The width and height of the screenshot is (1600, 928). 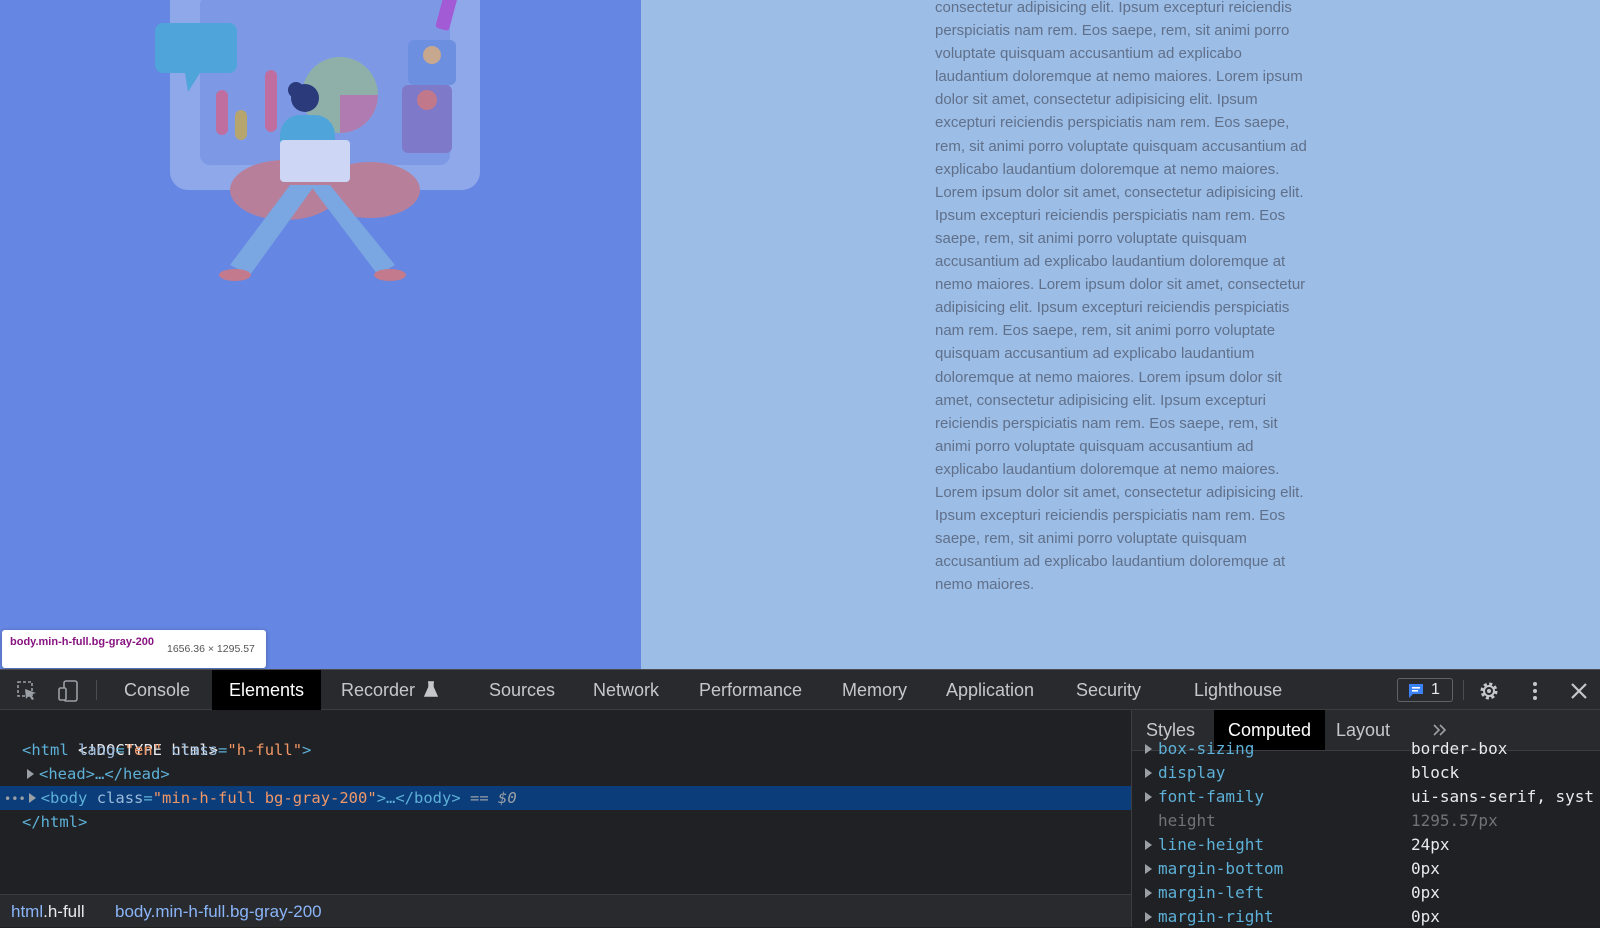 What do you see at coordinates (1216, 916) in the screenshot?
I see `prop-name: margin-right` at bounding box center [1216, 916].